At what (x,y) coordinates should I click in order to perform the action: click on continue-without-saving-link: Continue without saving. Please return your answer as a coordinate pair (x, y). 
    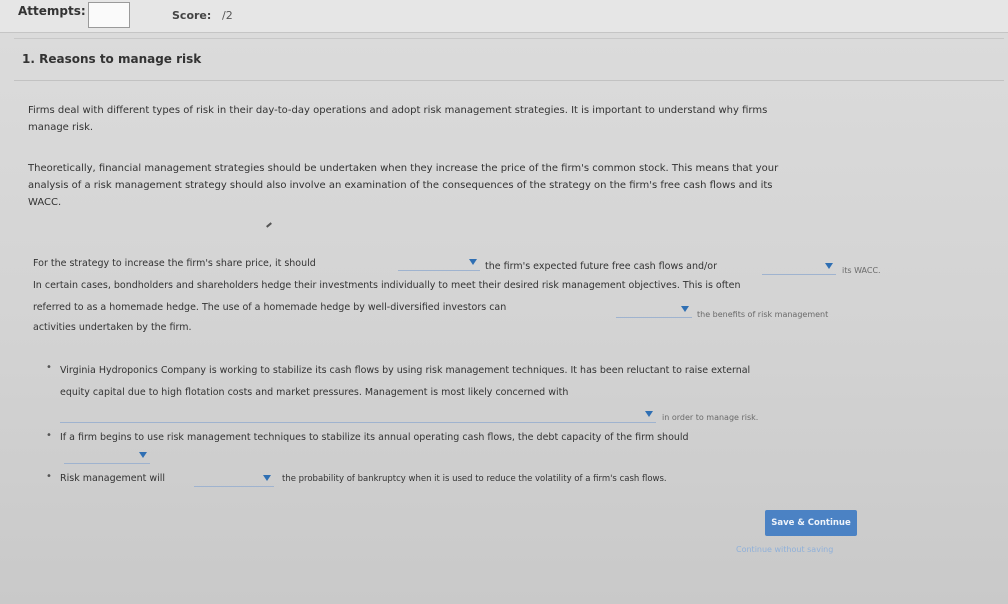
    Looking at the image, I should click on (784, 549).